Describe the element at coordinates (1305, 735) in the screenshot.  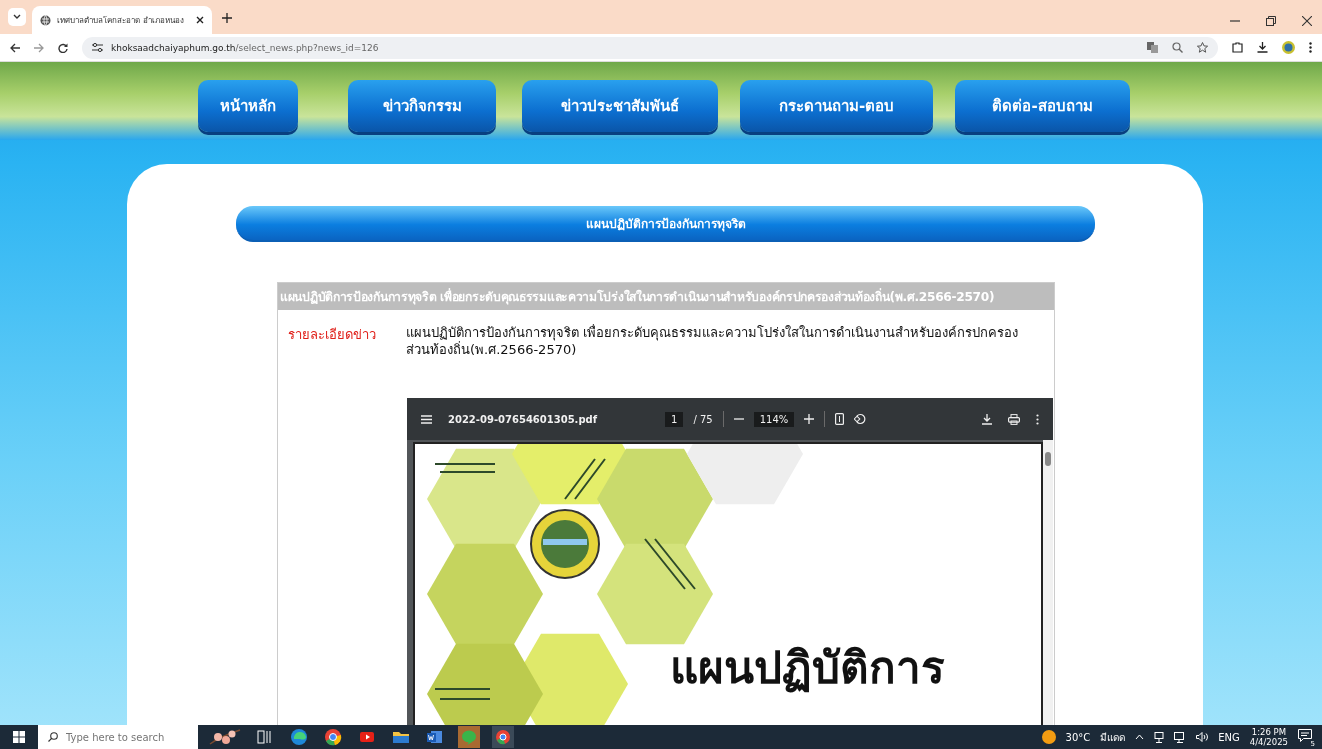
I see `notification-icon` at that location.